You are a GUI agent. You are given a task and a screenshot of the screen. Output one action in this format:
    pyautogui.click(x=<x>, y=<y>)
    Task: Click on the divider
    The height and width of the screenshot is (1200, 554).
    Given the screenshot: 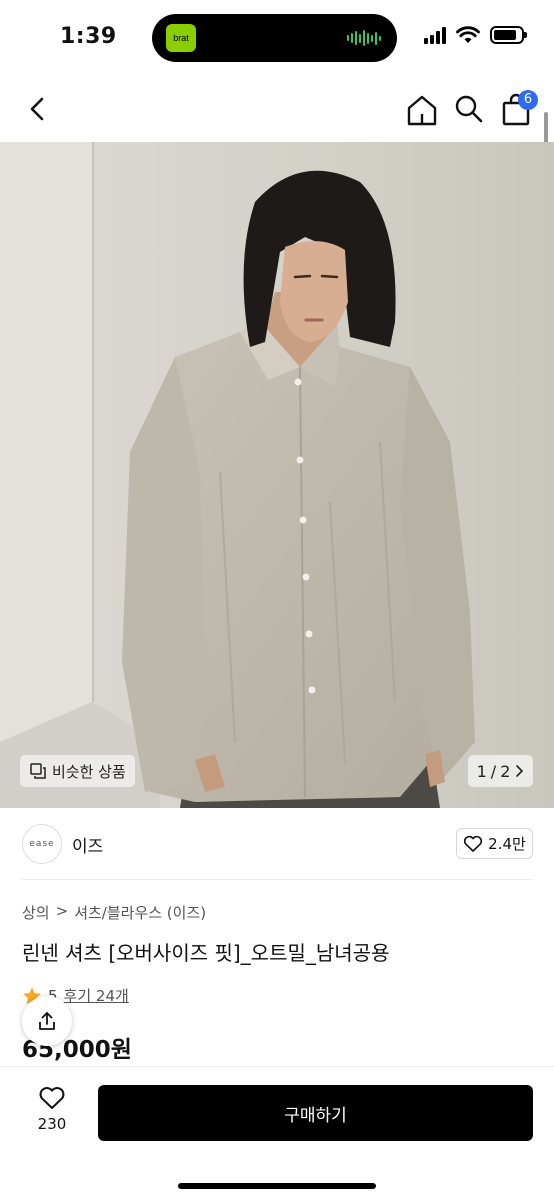 What is the action you would take?
    pyautogui.click(x=277, y=879)
    